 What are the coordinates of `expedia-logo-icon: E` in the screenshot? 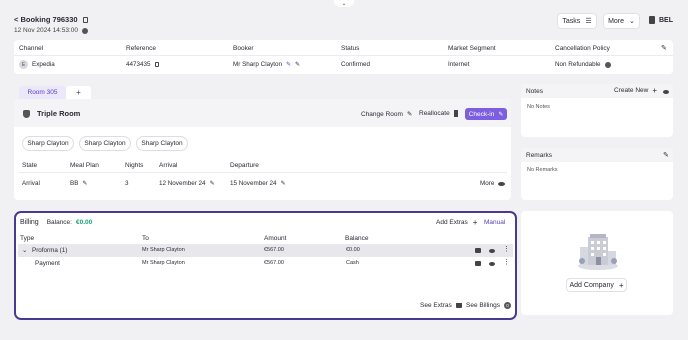 It's located at (23, 64).